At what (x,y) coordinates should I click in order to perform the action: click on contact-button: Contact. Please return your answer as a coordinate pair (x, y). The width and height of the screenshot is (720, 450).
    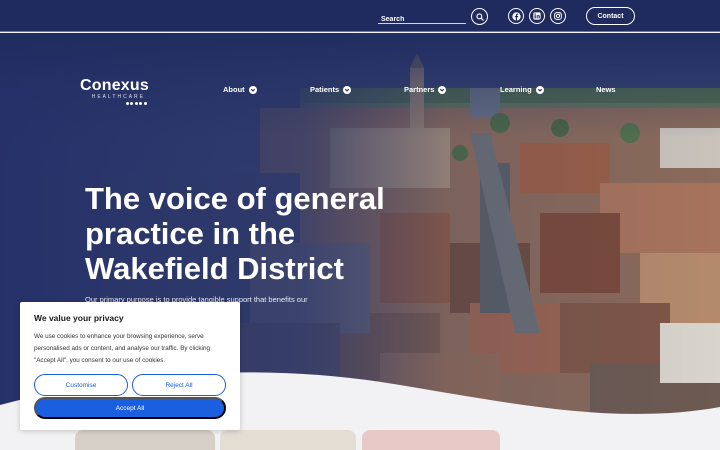
    Looking at the image, I should click on (610, 16).